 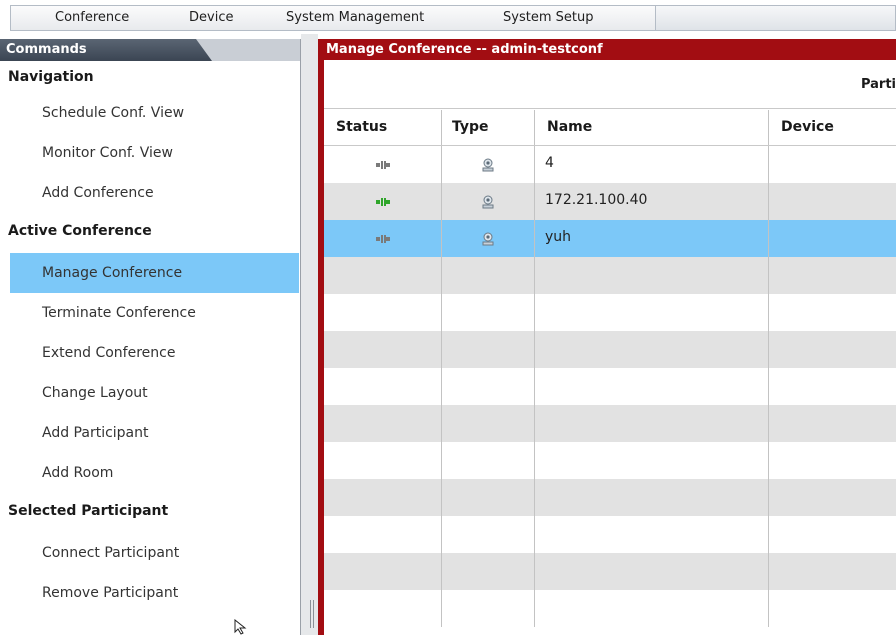 What do you see at coordinates (610, 84) in the screenshot?
I see `participants-subheader: Parti` at bounding box center [610, 84].